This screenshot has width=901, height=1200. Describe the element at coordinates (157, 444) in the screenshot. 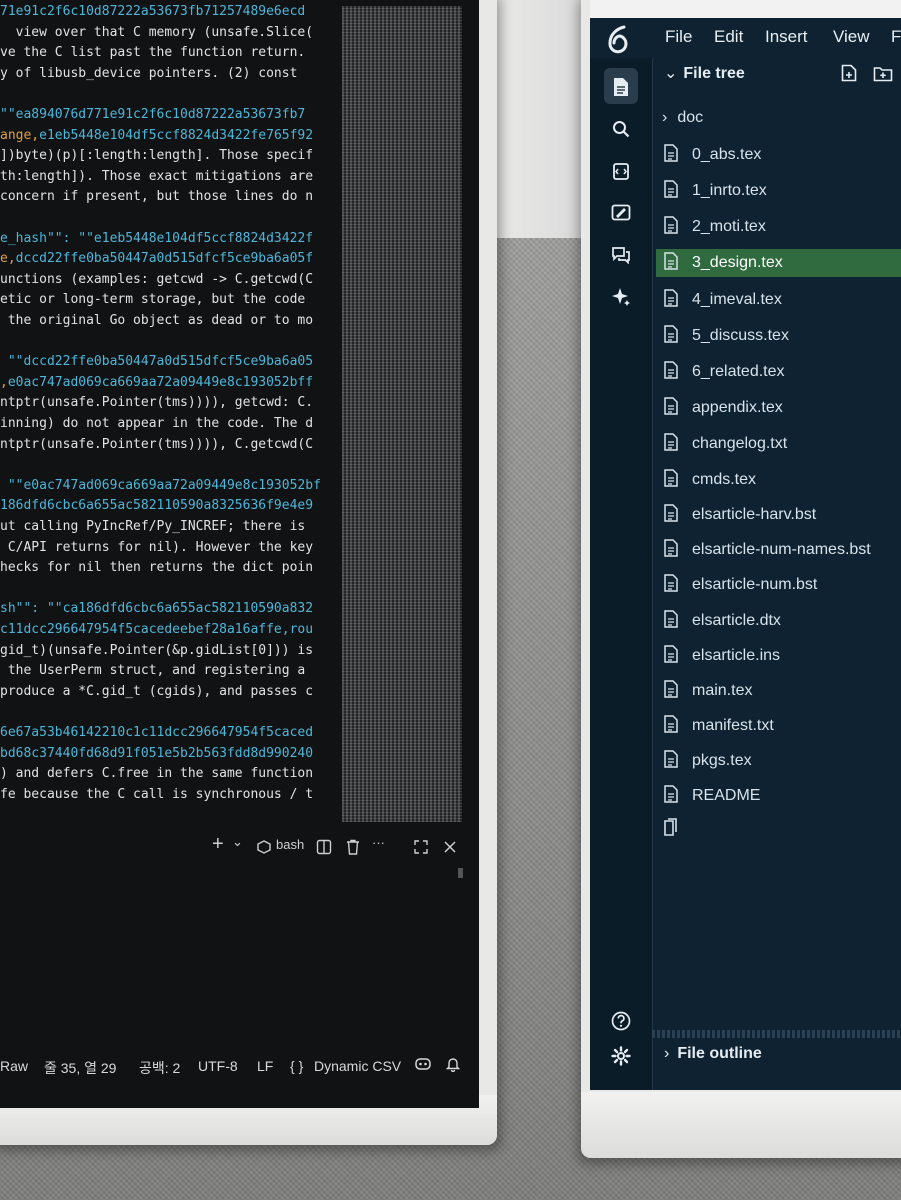

I see `code-text: ntptr(unsafe.Pointer(tms)))), C.getcwd(C` at that location.